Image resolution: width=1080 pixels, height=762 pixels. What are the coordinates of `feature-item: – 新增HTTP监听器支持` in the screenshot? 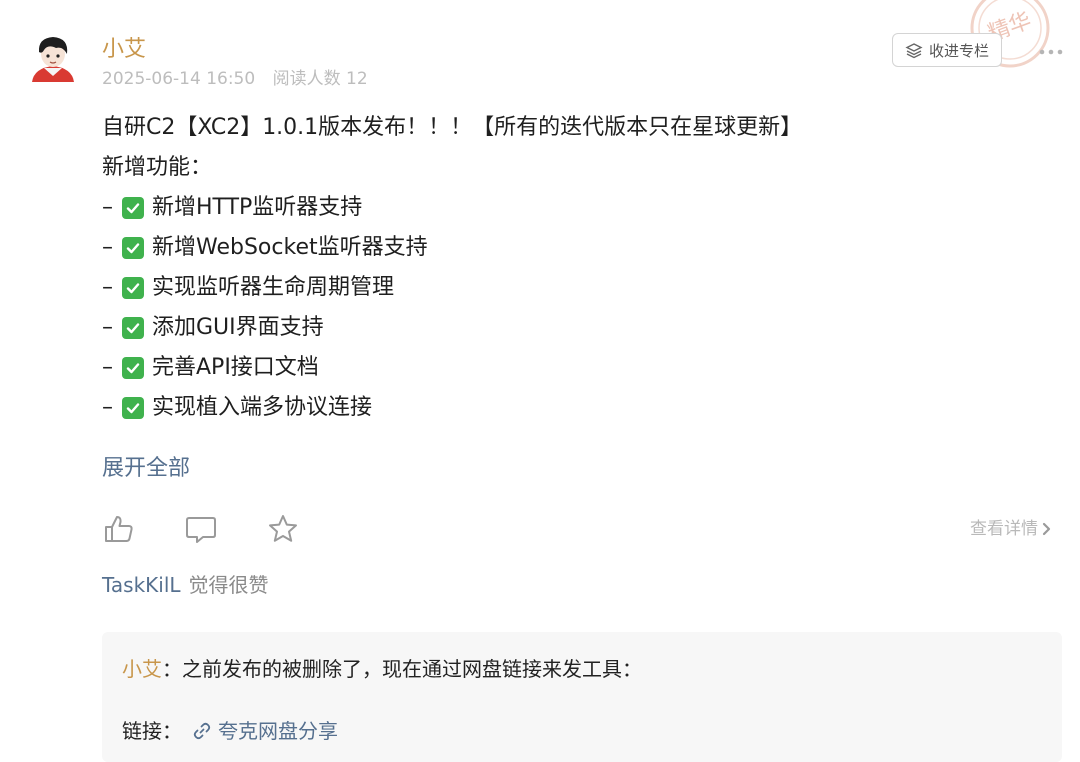 It's located at (552, 208).